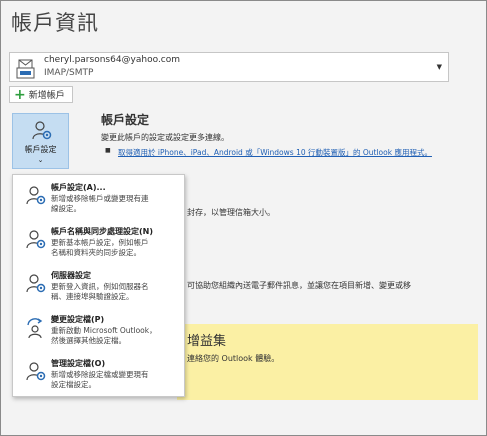 Image resolution: width=487 pixels, height=436 pixels. What do you see at coordinates (40, 160) in the screenshot?
I see `tile-chevron-down-icon: ⌄` at bounding box center [40, 160].